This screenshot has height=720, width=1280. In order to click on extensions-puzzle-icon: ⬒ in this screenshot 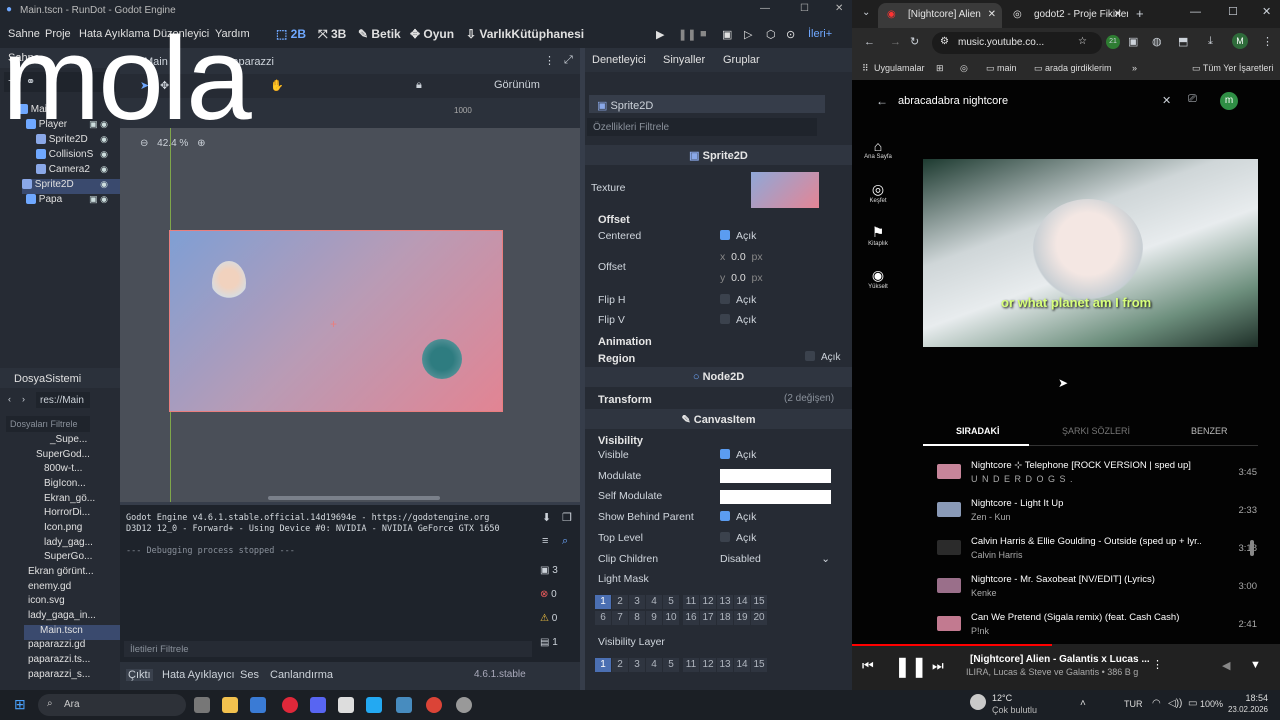, I will do `click(1183, 41)`.